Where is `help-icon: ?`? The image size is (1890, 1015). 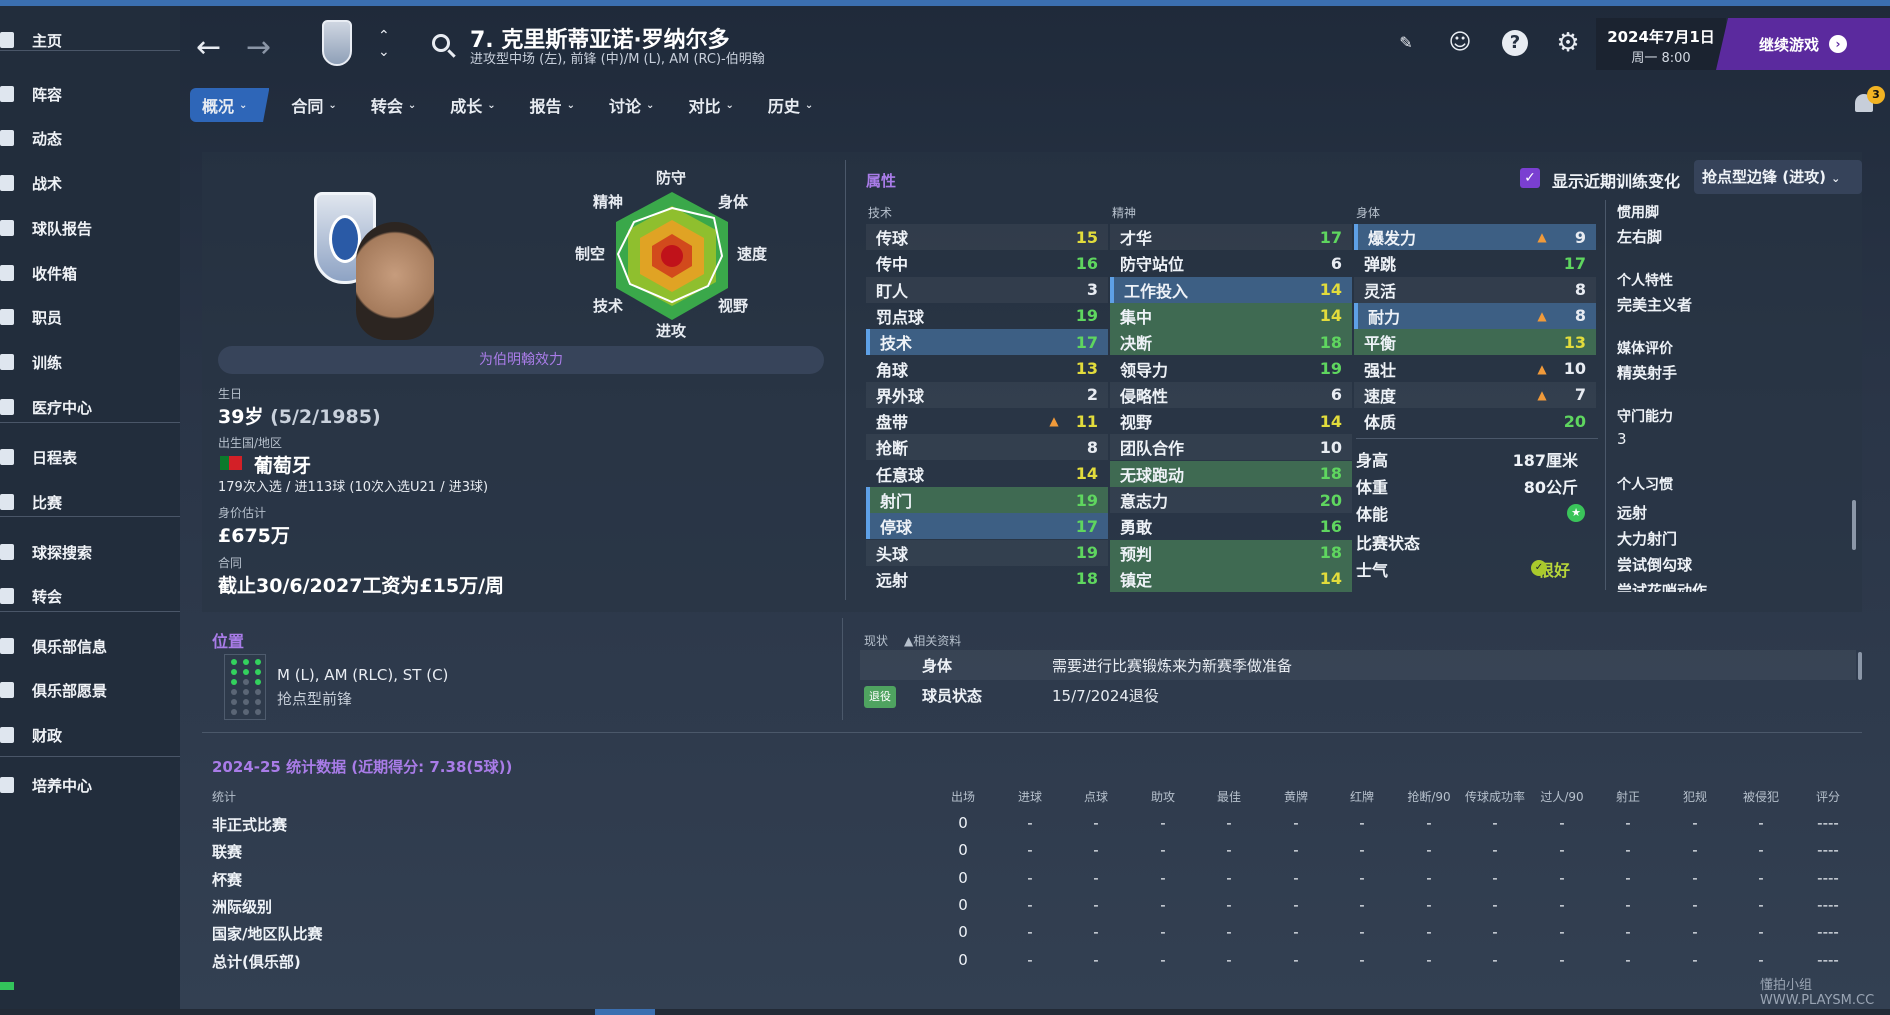
help-icon: ? is located at coordinates (1515, 43).